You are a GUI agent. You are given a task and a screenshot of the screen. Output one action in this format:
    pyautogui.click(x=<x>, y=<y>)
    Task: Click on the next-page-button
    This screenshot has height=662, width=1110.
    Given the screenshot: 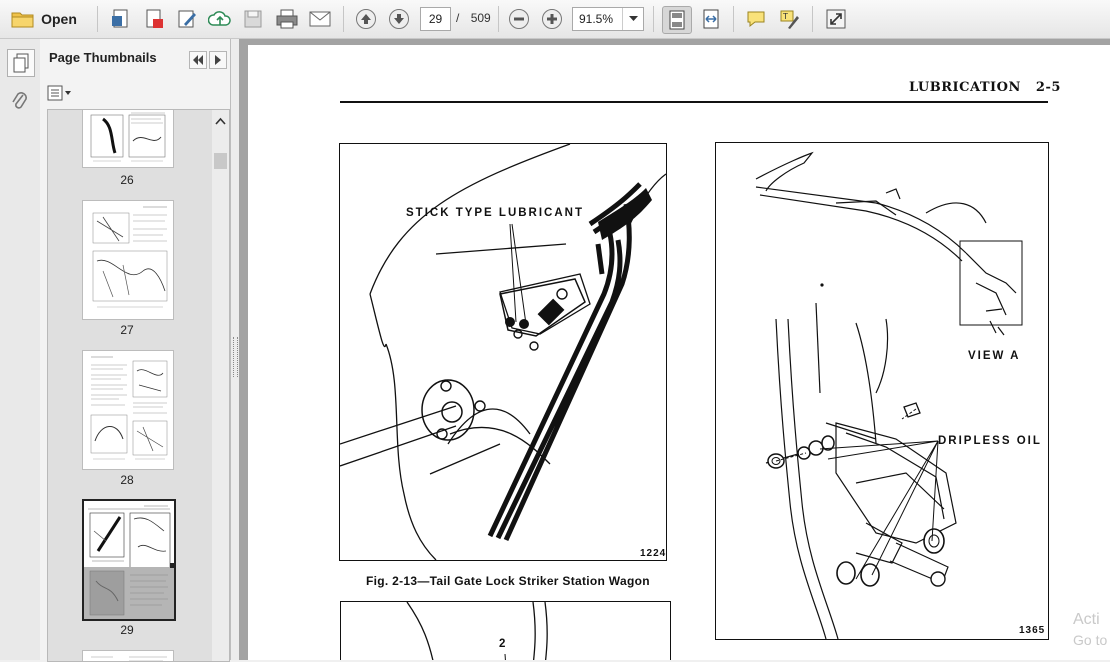 What is the action you would take?
    pyautogui.click(x=399, y=19)
    